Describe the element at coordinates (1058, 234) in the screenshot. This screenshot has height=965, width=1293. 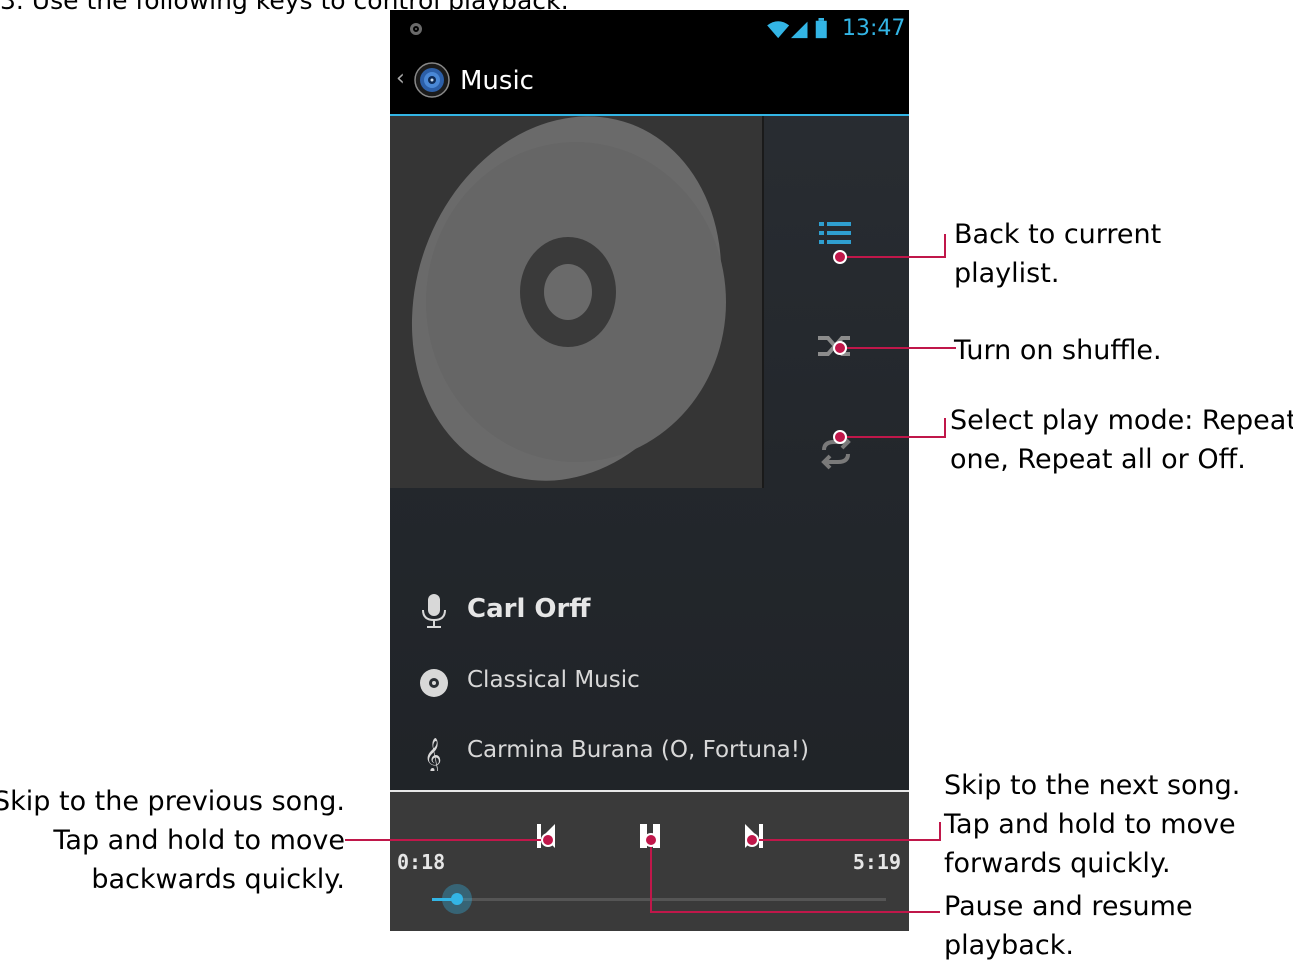
I see `callout-playlist-line1: Back to current` at that location.